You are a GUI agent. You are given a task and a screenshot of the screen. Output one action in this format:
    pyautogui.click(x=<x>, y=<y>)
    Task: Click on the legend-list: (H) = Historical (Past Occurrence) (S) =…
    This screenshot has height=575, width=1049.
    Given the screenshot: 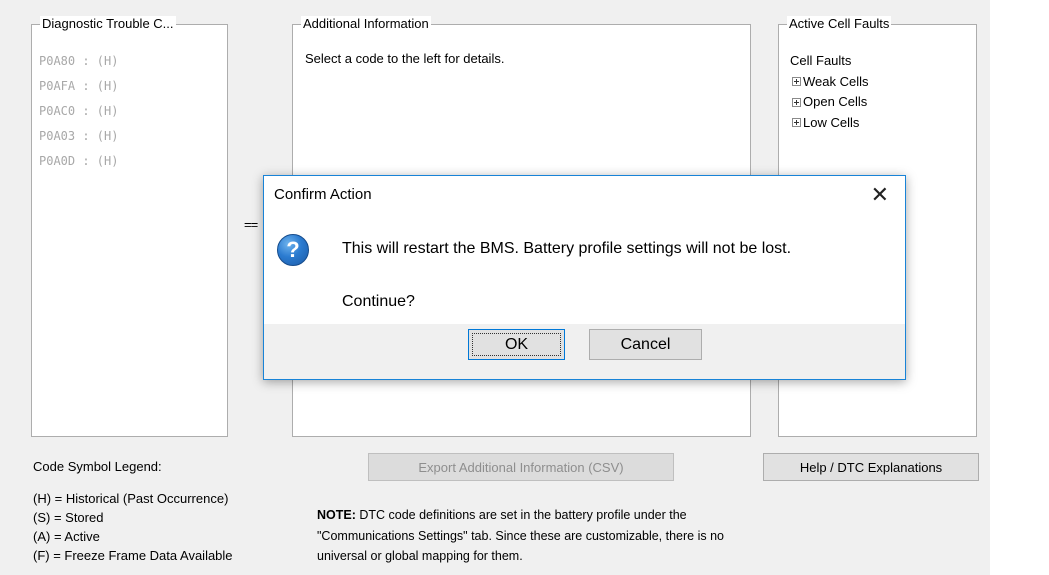 What is the action you would take?
    pyautogui.click(x=133, y=527)
    